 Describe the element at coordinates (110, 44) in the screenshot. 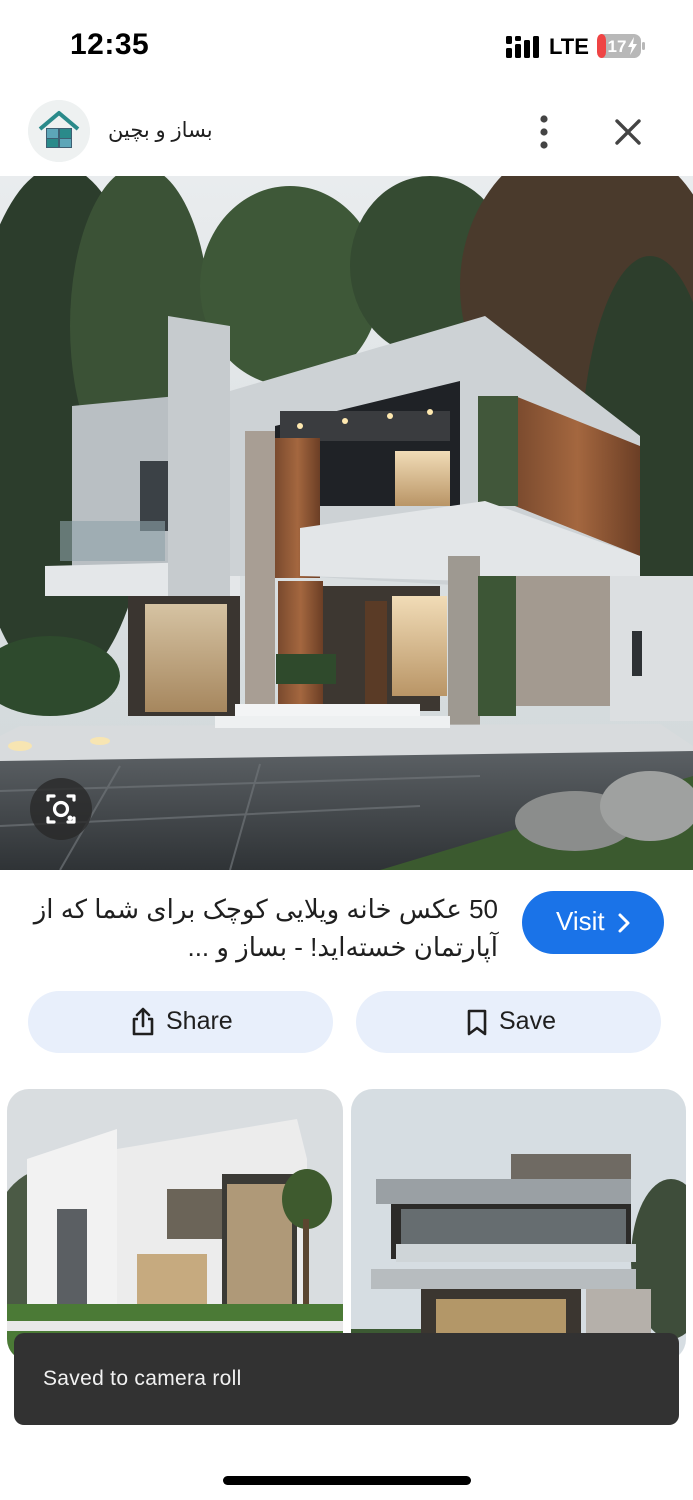

I see `status-time: 12:35` at that location.